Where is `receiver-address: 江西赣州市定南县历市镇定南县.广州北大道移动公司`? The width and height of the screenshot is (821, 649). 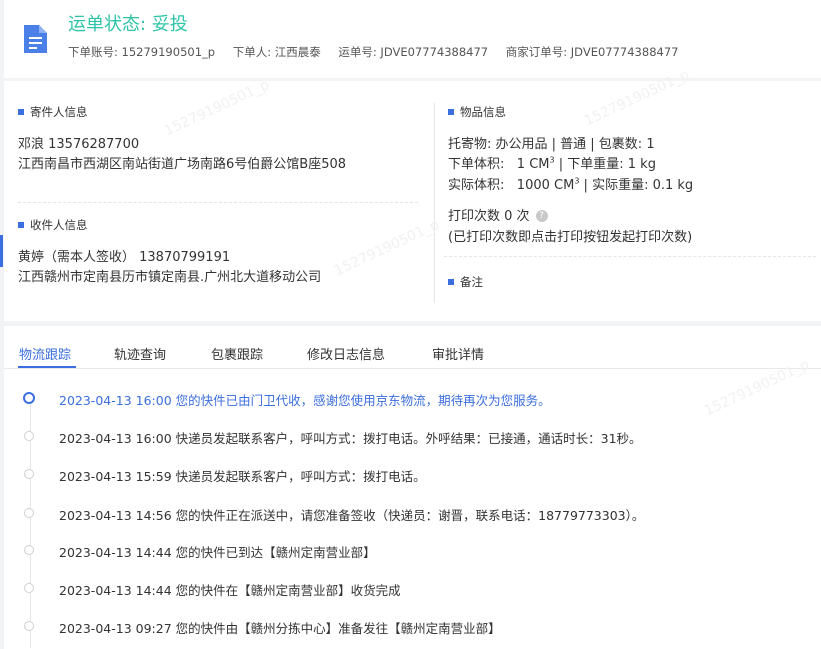 receiver-address: 江西赣州市定南县历市镇定南县.广州北大道移动公司 is located at coordinates (170, 277).